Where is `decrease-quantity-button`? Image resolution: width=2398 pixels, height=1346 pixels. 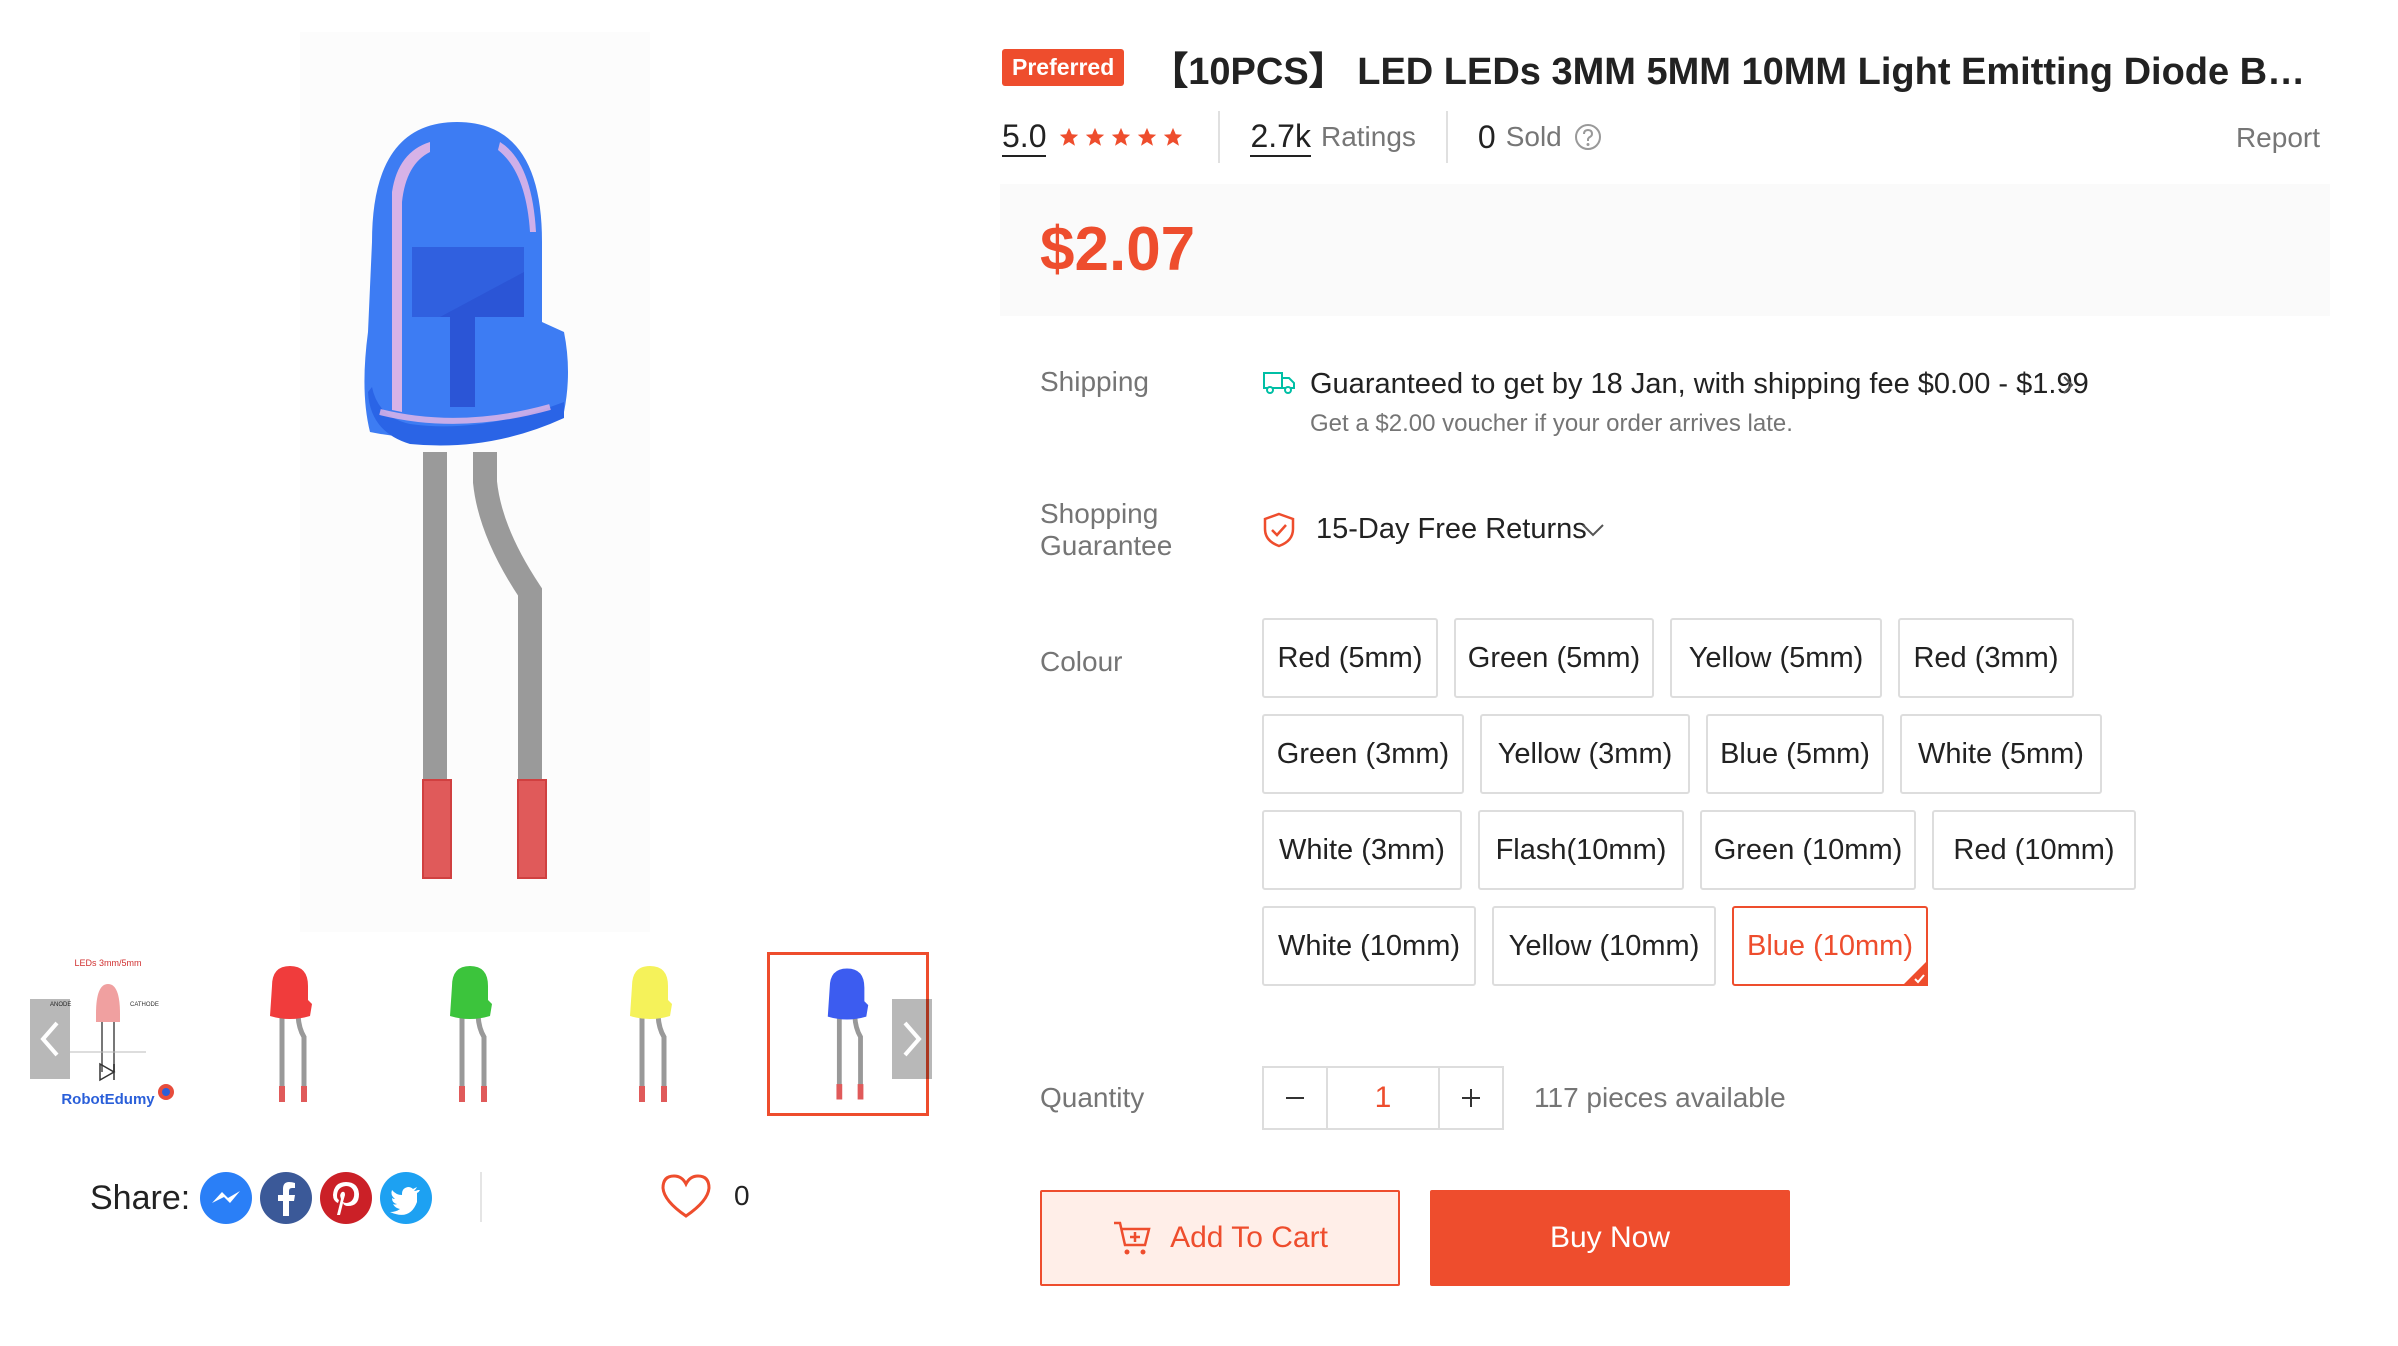
decrease-quantity-button is located at coordinates (1295, 1098).